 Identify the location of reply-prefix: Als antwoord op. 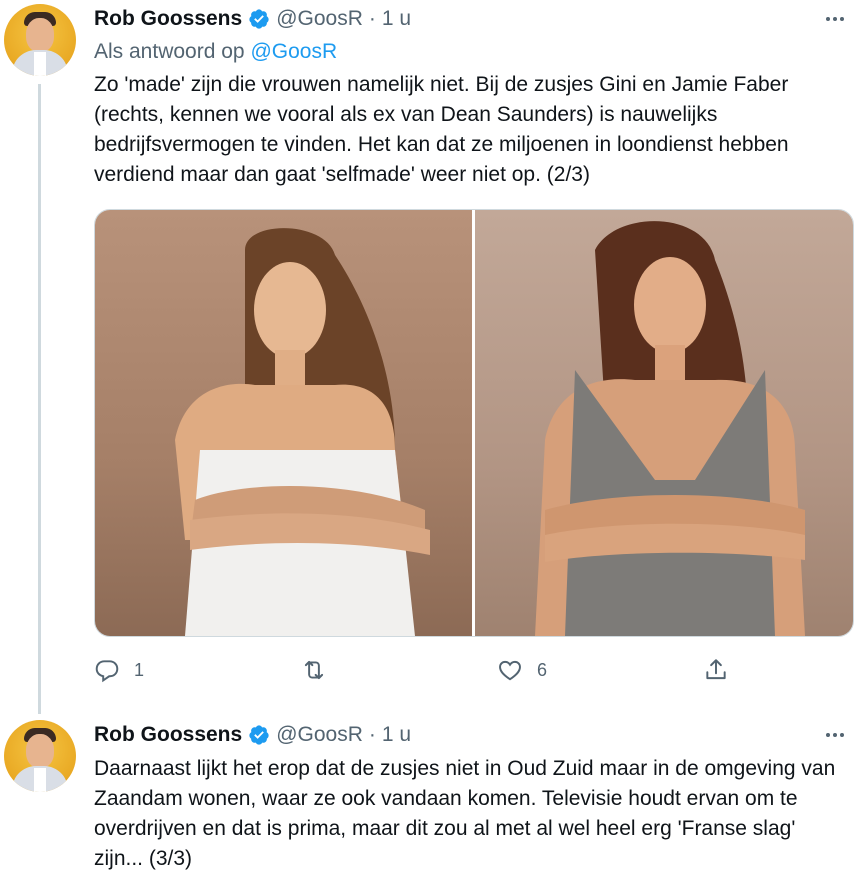
(169, 51).